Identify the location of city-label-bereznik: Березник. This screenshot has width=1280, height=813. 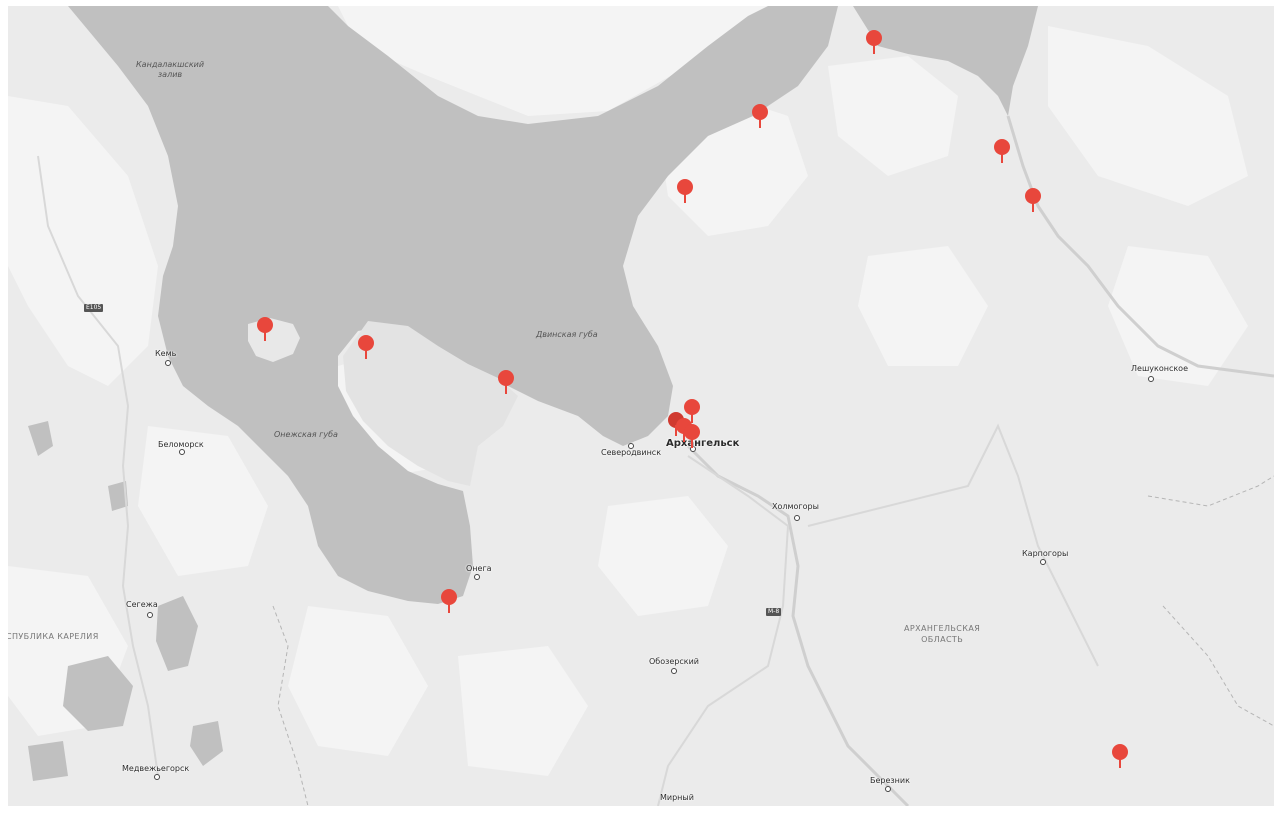
(890, 780).